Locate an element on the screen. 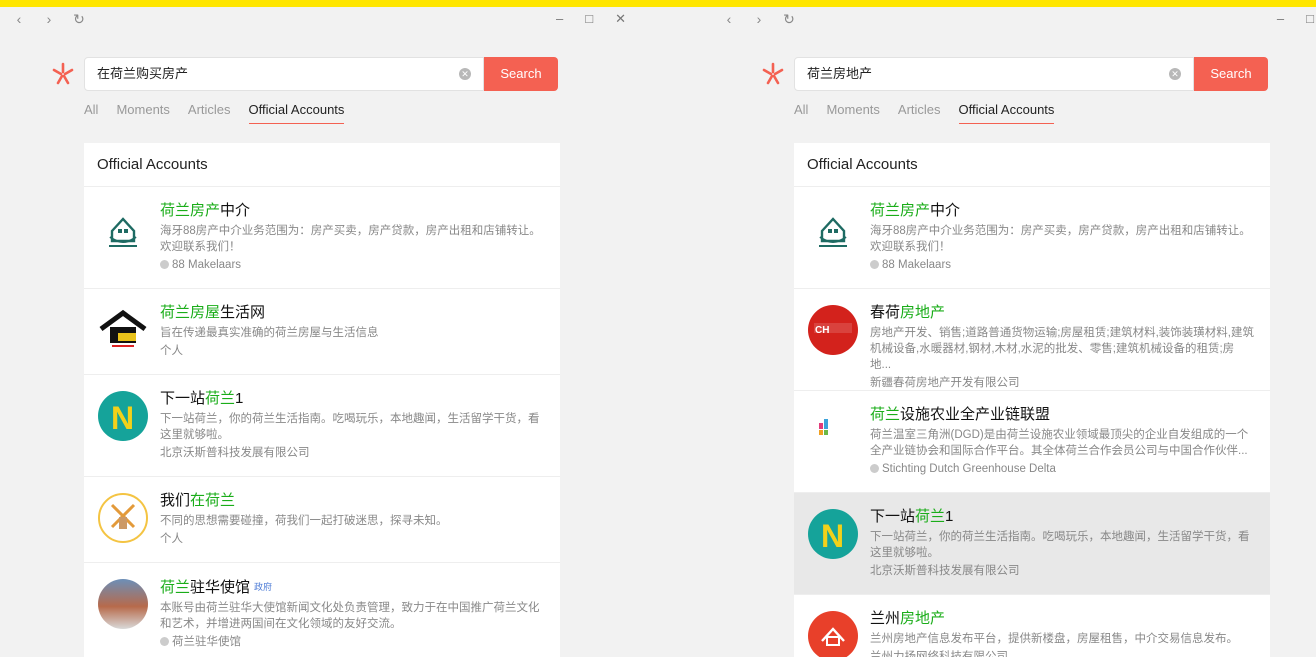 The width and height of the screenshot is (1316, 657). account-owner: 新疆春荷房地产开发有限公司 is located at coordinates (945, 383).